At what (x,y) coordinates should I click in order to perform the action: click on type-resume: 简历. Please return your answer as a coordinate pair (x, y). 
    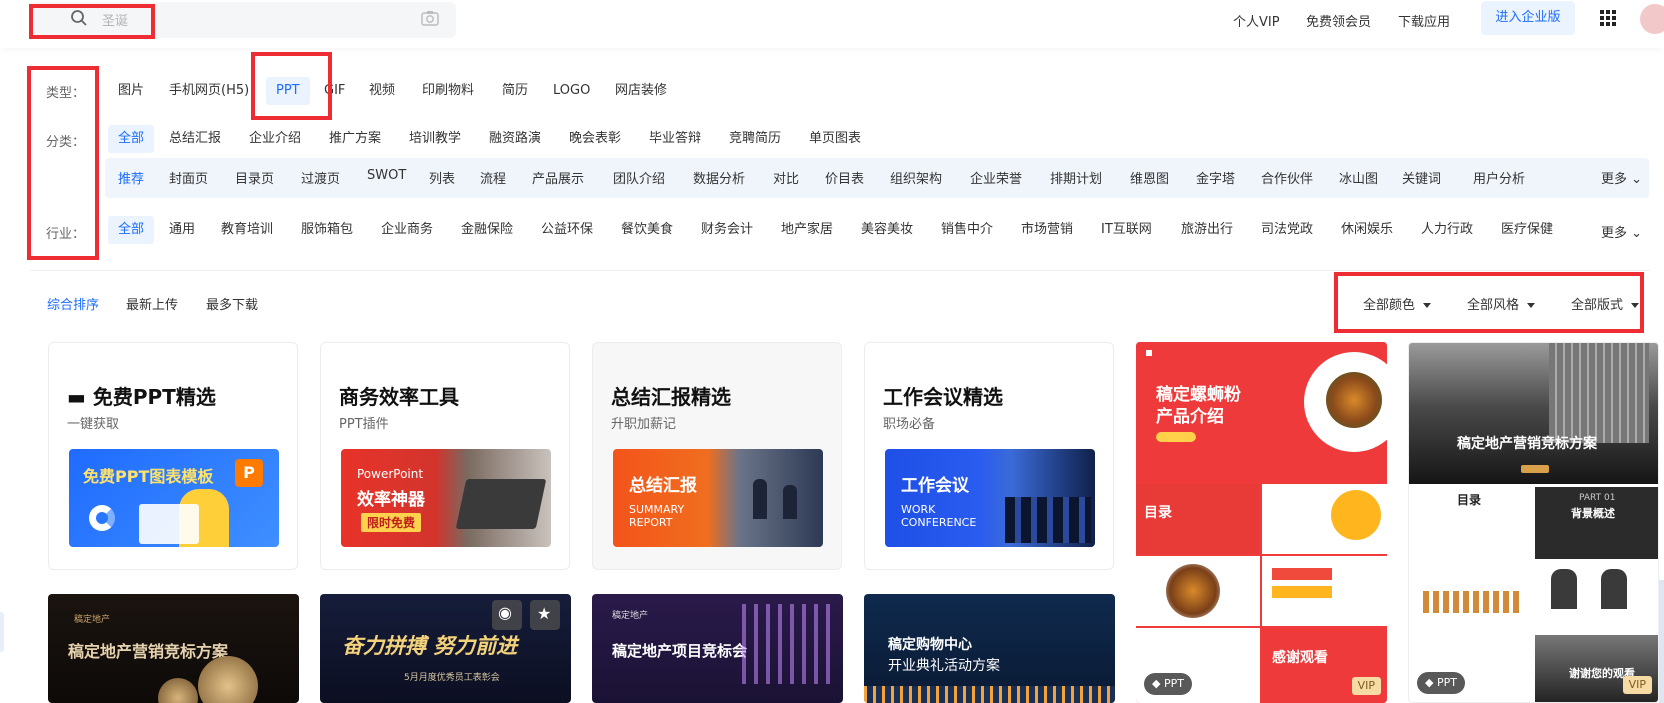
    Looking at the image, I should click on (515, 91).